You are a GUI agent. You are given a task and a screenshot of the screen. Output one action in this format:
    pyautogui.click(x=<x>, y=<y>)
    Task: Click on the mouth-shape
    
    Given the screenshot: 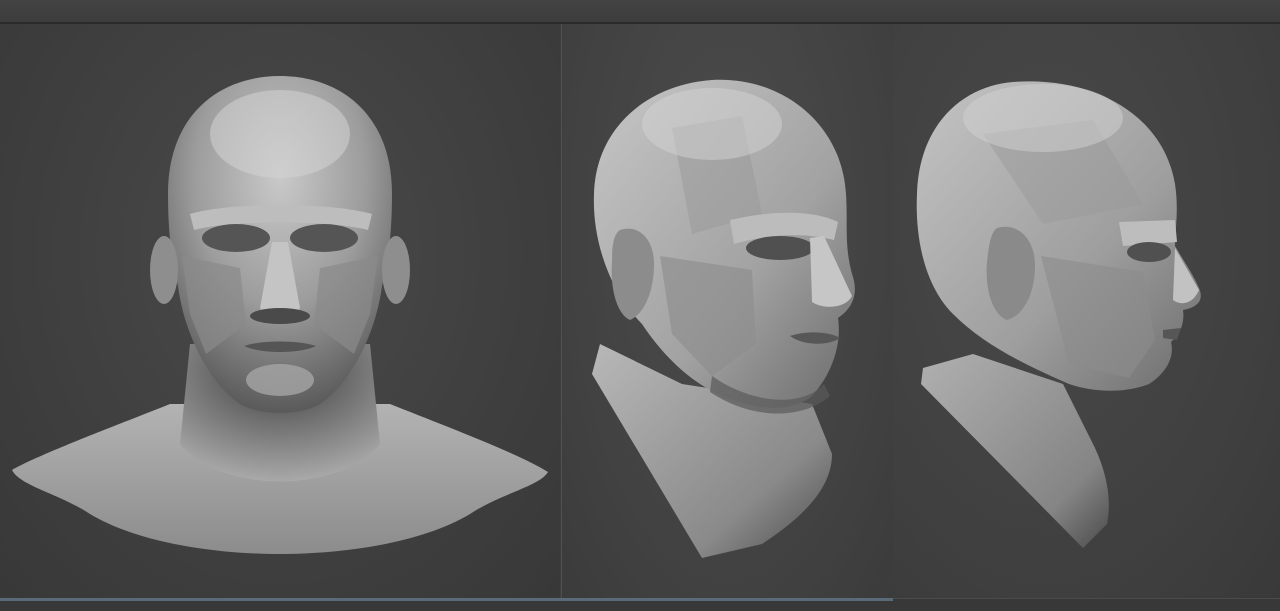 What is the action you would take?
    pyautogui.click(x=1172, y=334)
    